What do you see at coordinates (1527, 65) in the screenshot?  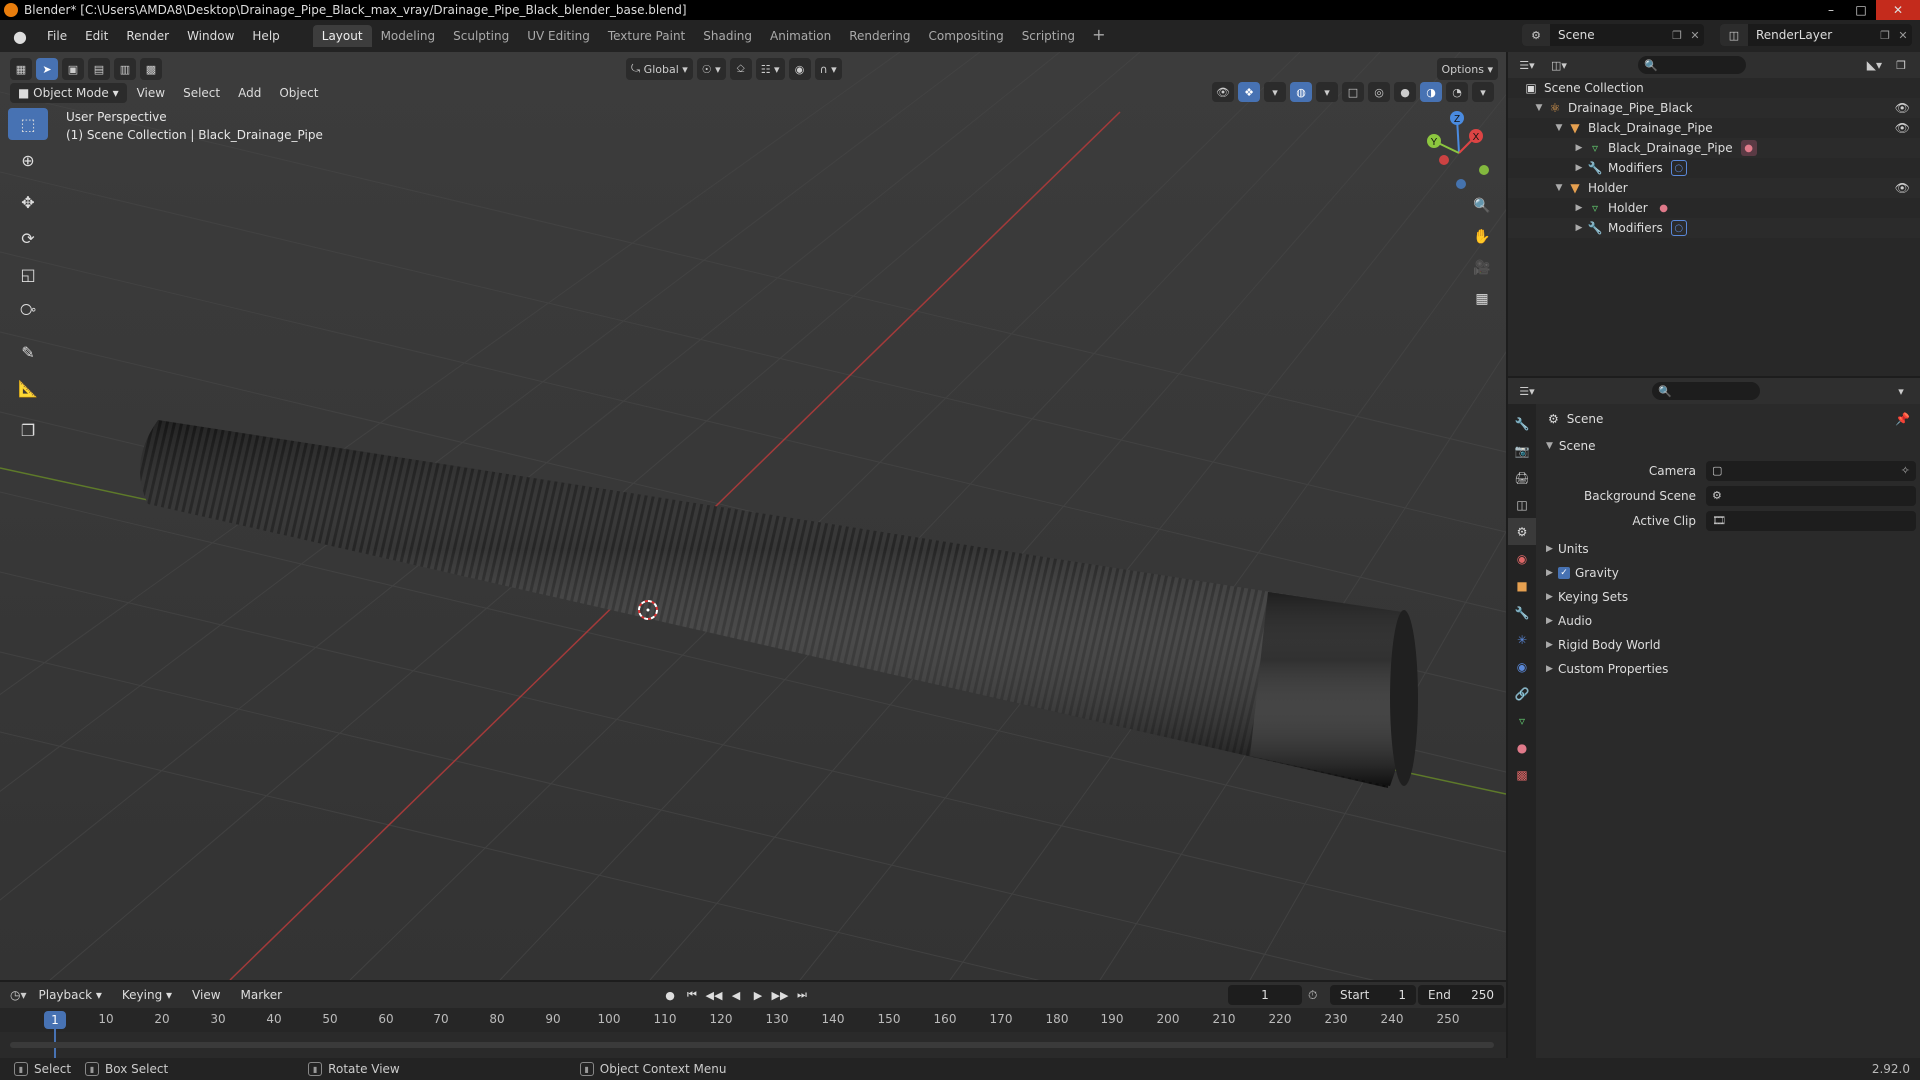 I see `outliner-editor-icon: ☰▾` at bounding box center [1527, 65].